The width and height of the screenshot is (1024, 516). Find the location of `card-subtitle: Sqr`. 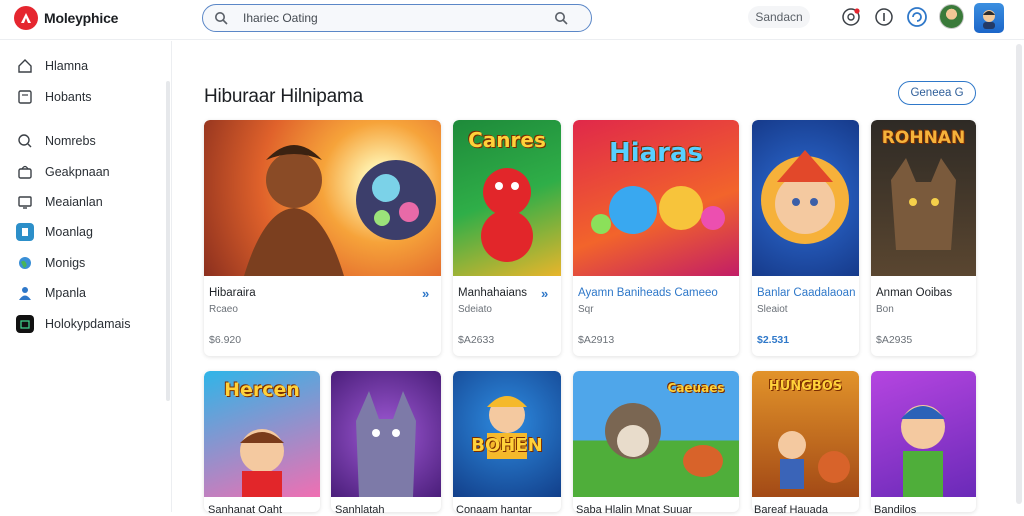

card-subtitle: Sqr is located at coordinates (586, 309).